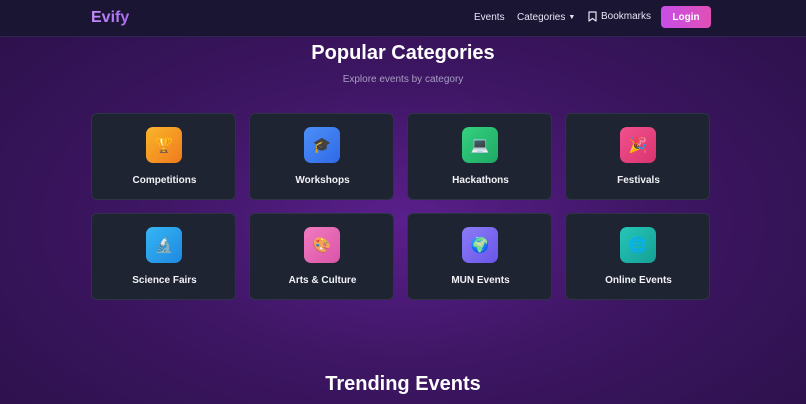 The height and width of the screenshot is (404, 806). What do you see at coordinates (403, 384) in the screenshot?
I see `trending-title: Trending Events` at bounding box center [403, 384].